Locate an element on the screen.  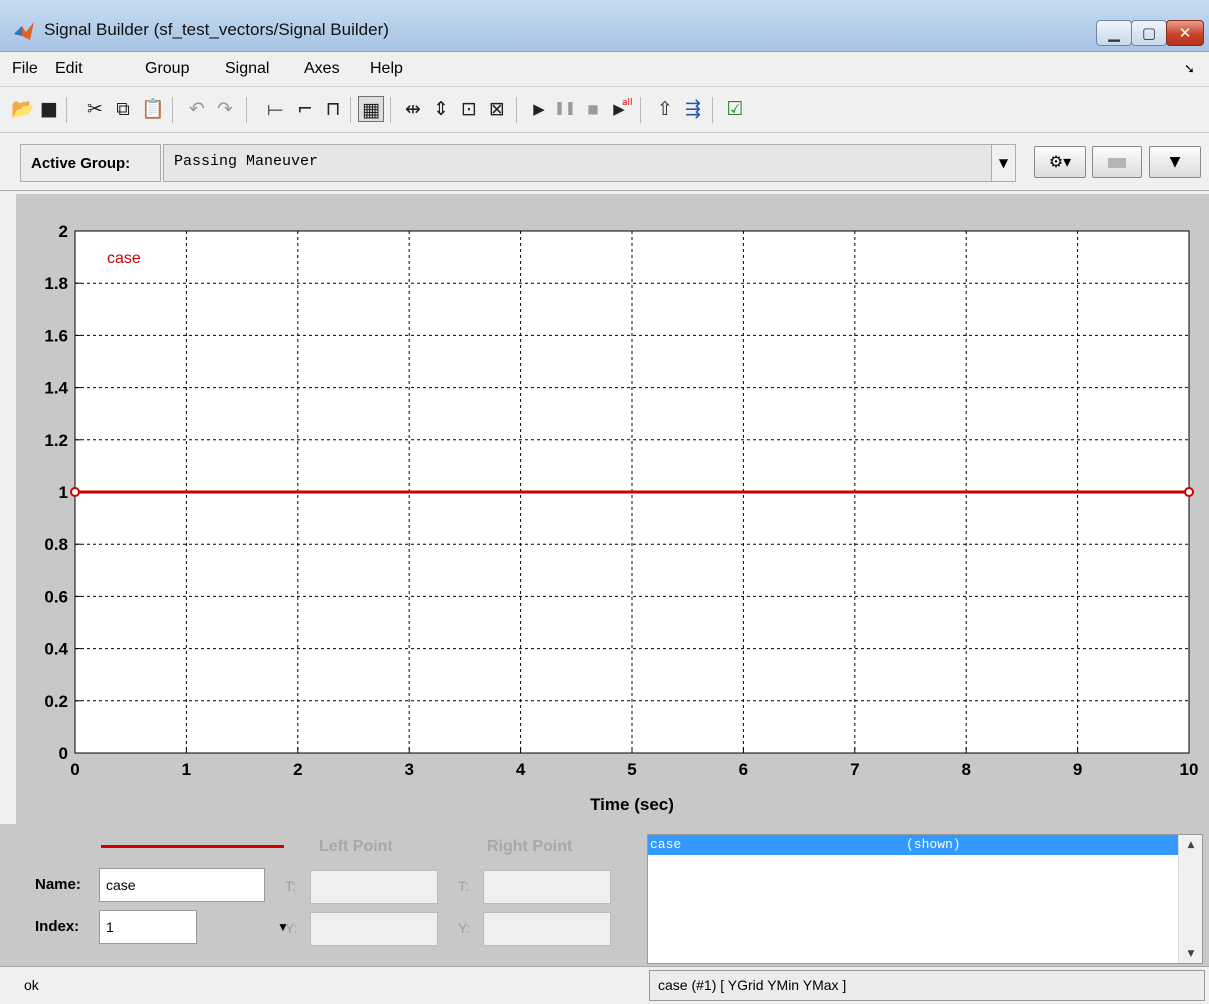
y-tick-label: 1 is located at coordinates (63, 492).